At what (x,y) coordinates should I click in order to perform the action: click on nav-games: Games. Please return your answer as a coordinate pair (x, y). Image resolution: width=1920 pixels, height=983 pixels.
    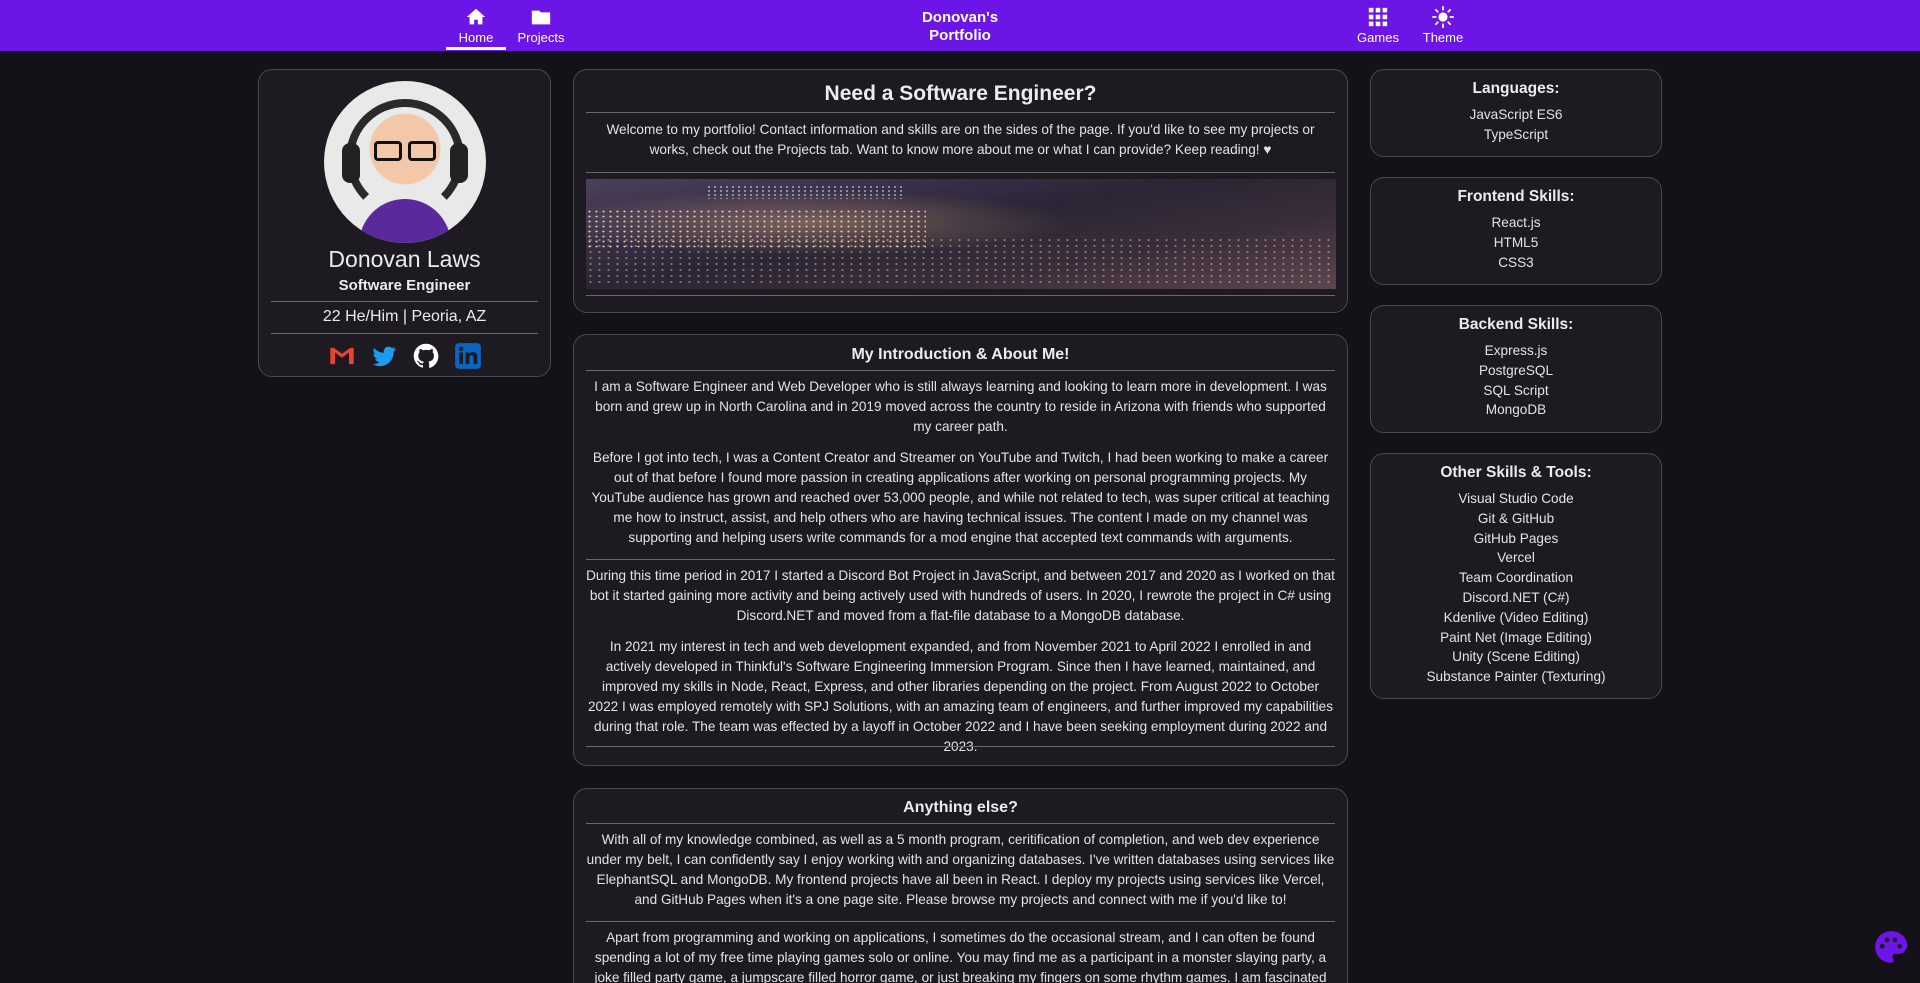
    Looking at the image, I should click on (1378, 25).